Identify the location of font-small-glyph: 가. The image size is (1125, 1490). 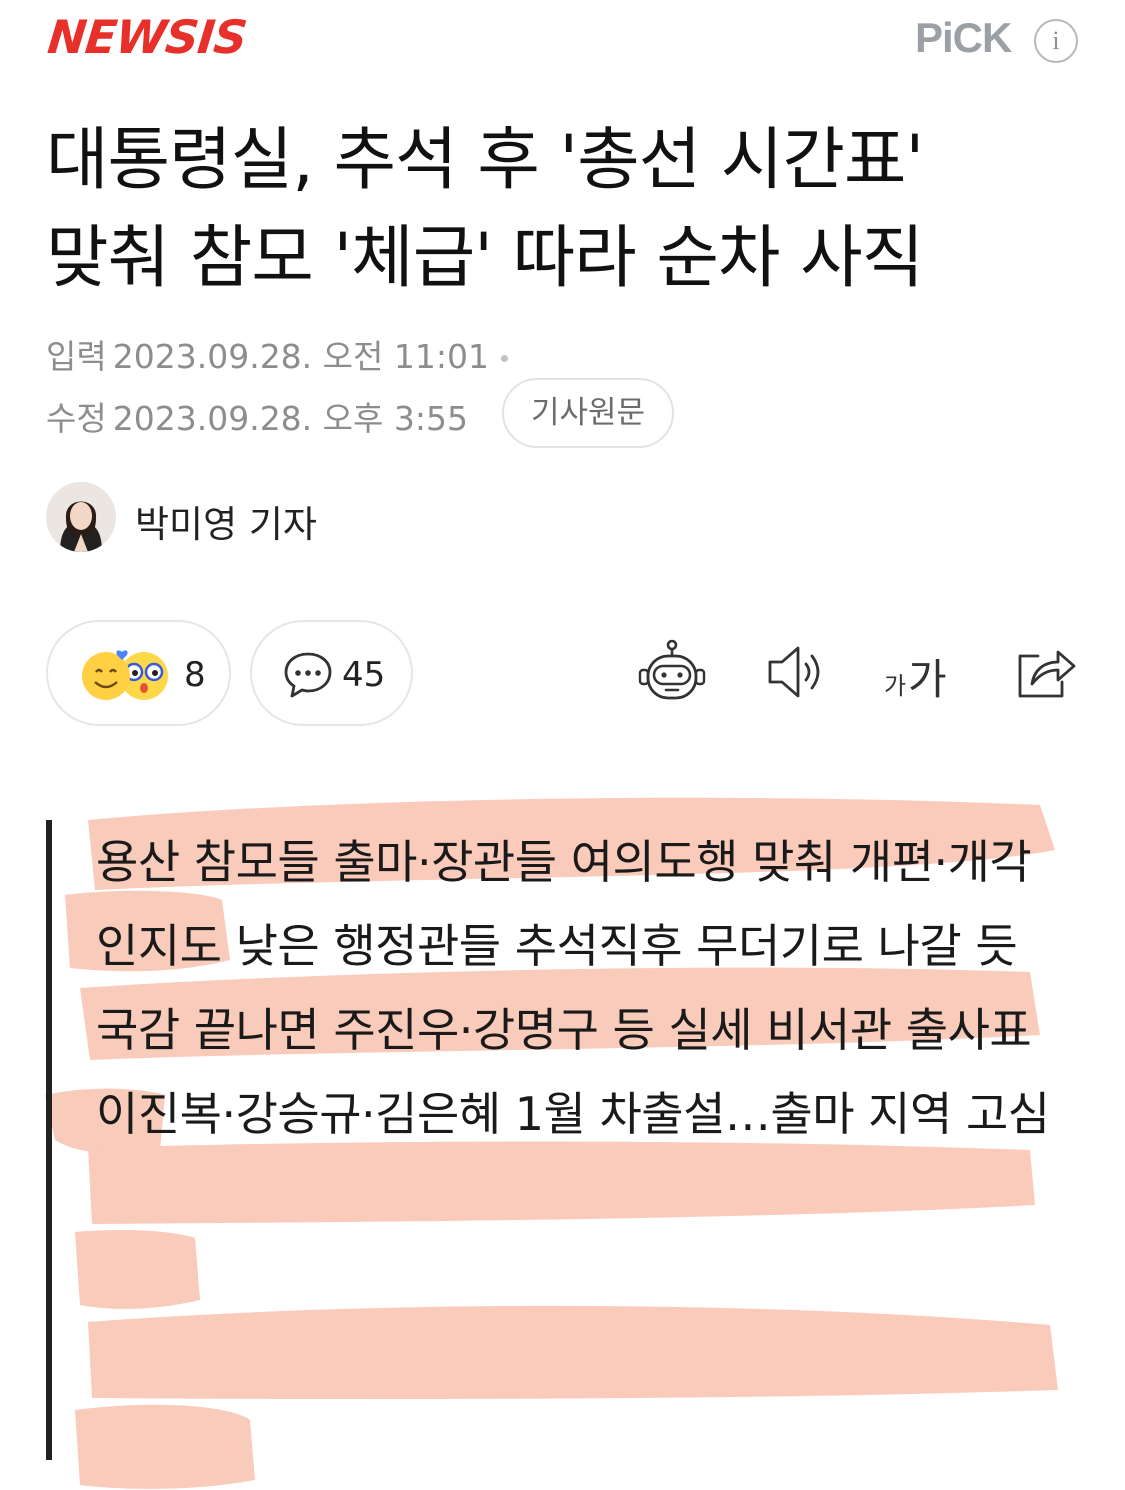
(895, 686).